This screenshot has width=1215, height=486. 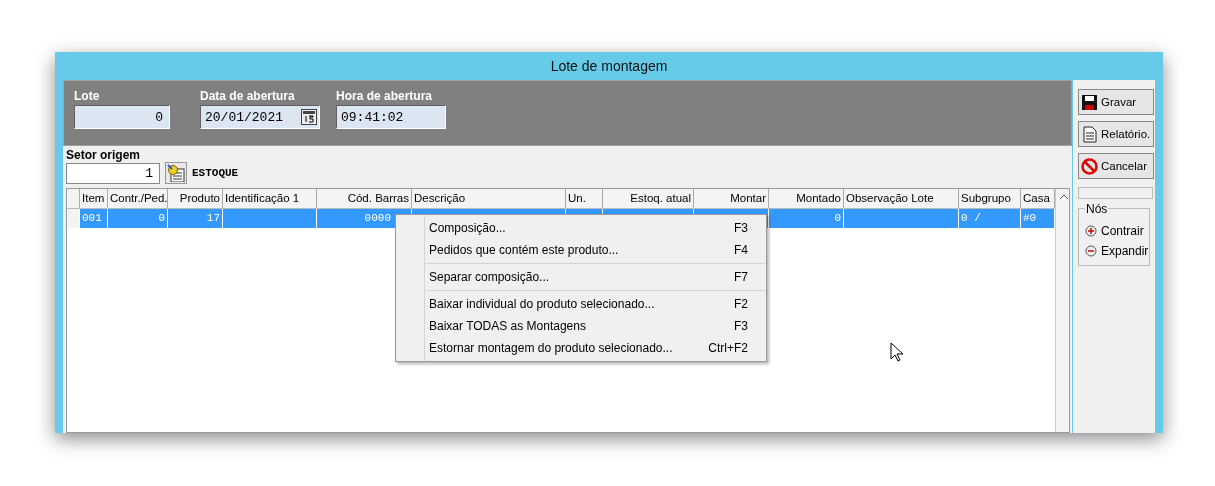 I want to click on field-label: Setor origem, so click(x=103, y=155).